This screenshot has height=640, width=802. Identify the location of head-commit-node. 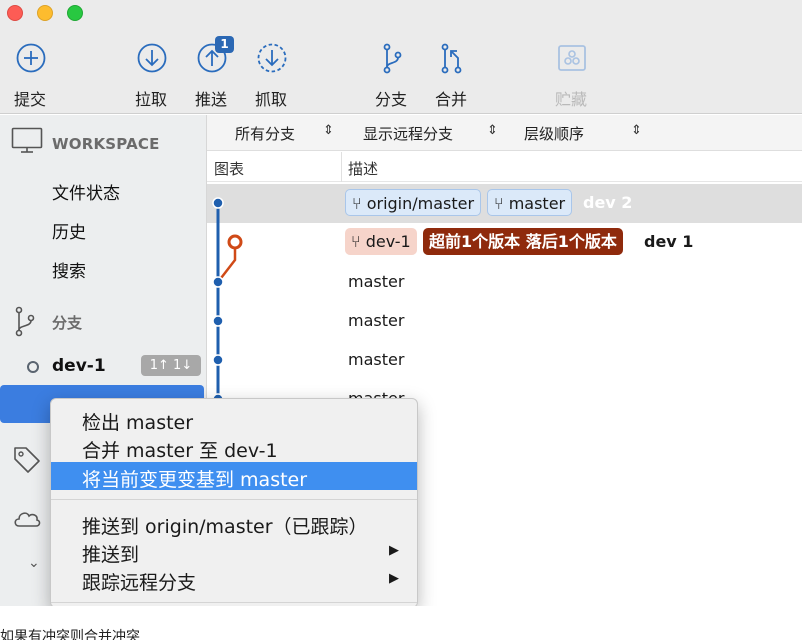
(235, 242).